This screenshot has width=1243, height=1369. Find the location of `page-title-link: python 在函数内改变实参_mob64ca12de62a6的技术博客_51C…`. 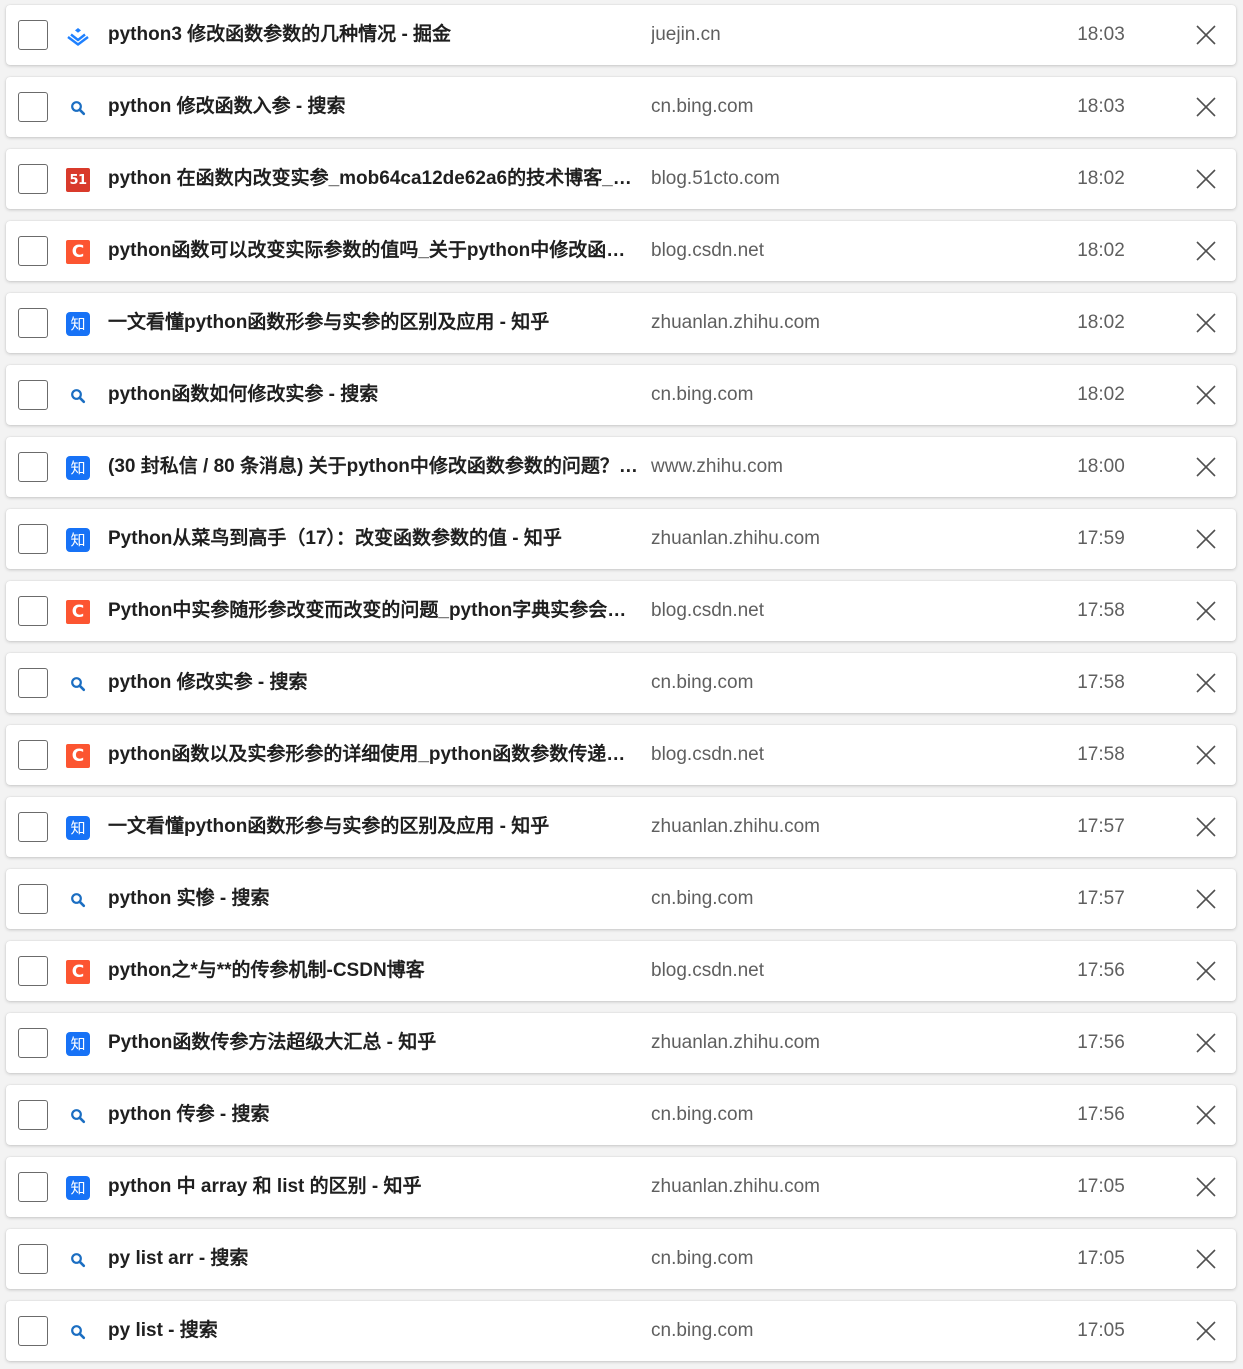

page-title-link: python 在函数内改变实参_mob64ca12de62a6的技术博客_51C… is located at coordinates (374, 179).